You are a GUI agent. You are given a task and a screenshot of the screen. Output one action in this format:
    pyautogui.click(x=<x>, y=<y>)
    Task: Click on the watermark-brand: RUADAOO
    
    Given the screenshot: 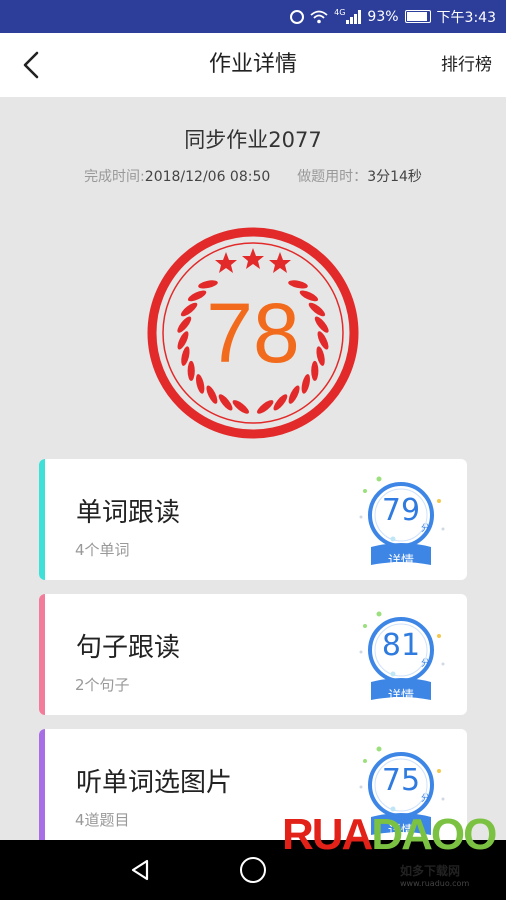 What is the action you would take?
    pyautogui.click(x=389, y=834)
    